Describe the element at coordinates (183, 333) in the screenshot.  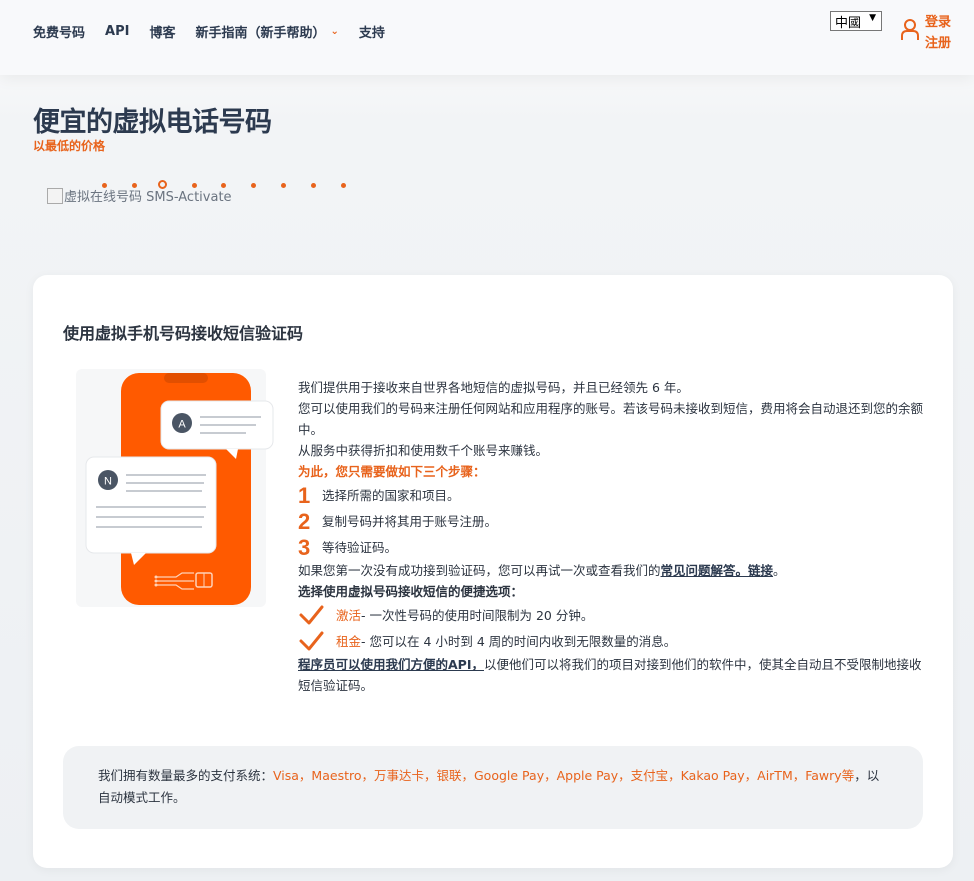
I see `card-title: 使用虚拟手机号码接收短信验证码` at that location.